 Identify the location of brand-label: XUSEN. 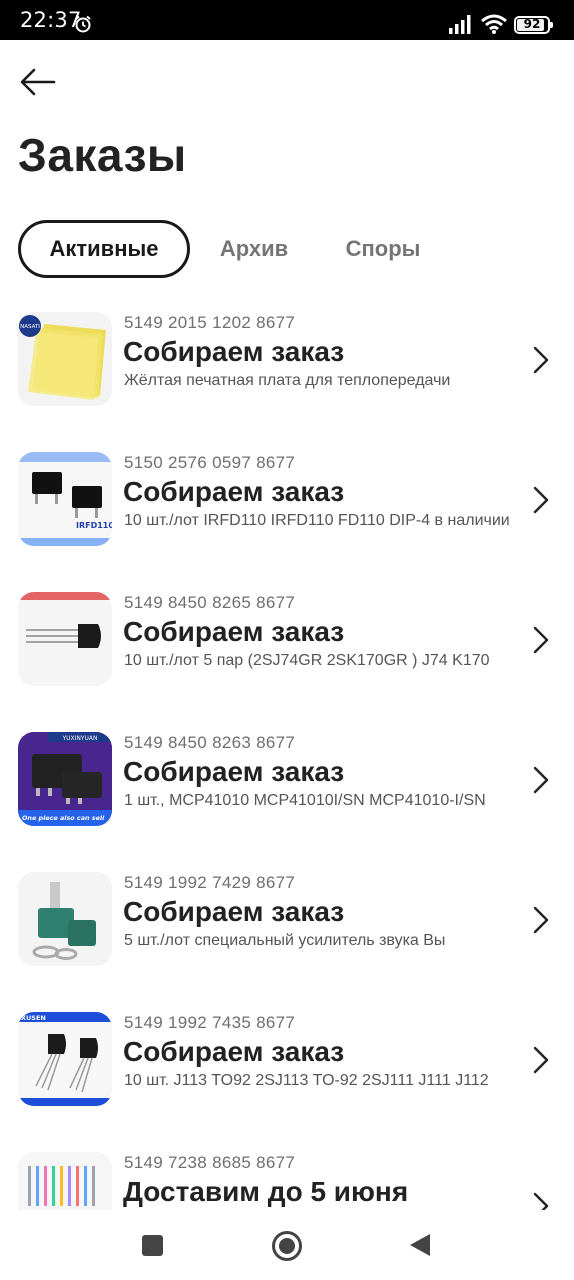
(33, 1018).